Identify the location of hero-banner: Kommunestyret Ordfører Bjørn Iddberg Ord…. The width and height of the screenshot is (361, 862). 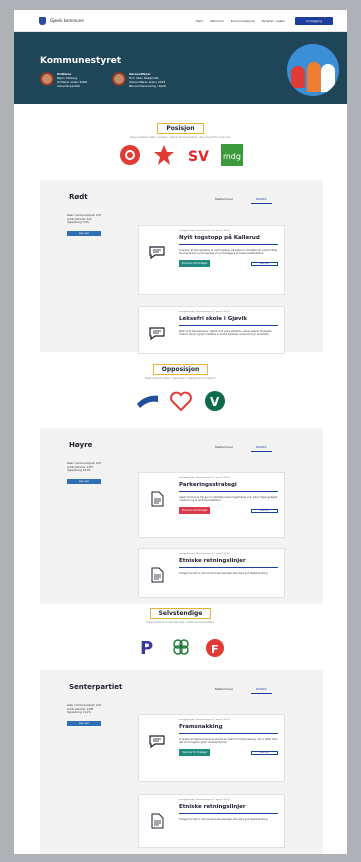
(180, 68).